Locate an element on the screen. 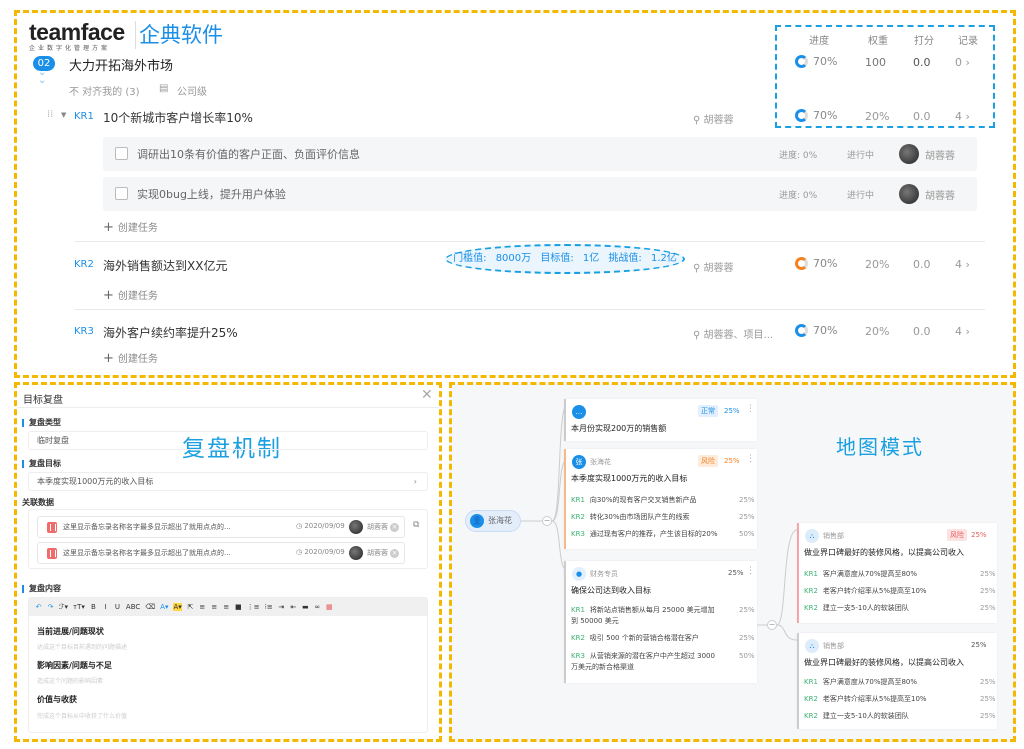 This screenshot has height=749, width=1024. kr-item: KR2 老客户转介绍率从5%提高至10% 25% is located at coordinates (900, 699).